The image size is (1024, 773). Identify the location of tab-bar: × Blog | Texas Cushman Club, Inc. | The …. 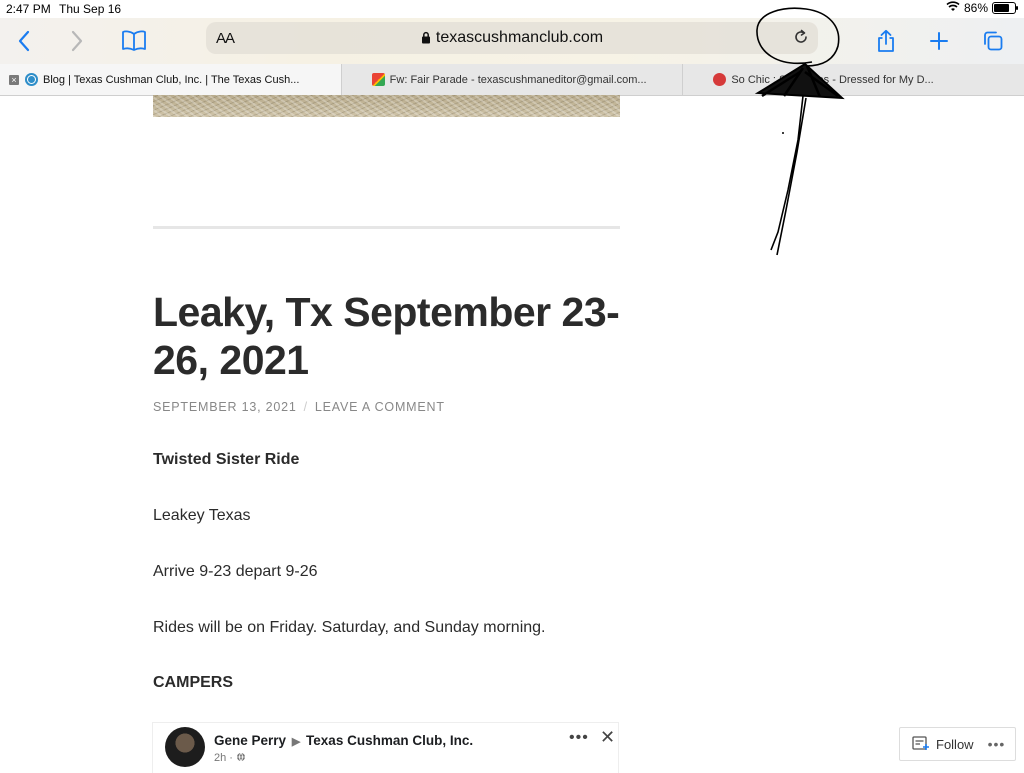
(512, 80).